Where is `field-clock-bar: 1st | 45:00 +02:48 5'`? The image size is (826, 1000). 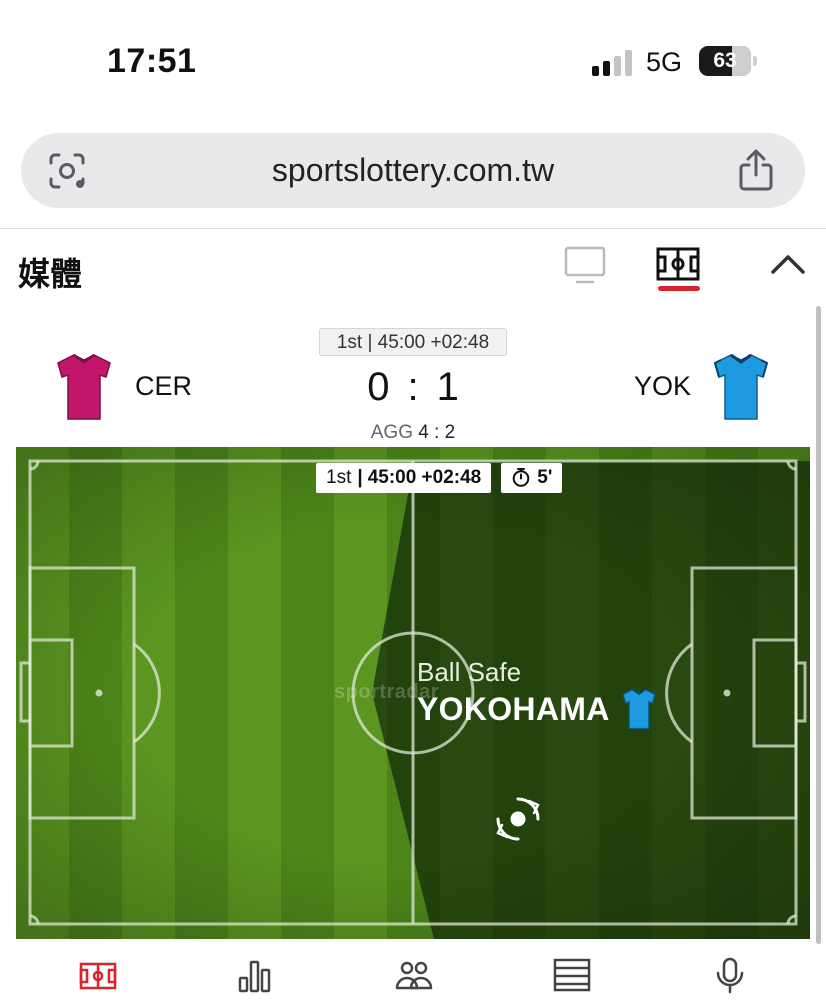 field-clock-bar: 1st | 45:00 +02:48 5' is located at coordinates (439, 478).